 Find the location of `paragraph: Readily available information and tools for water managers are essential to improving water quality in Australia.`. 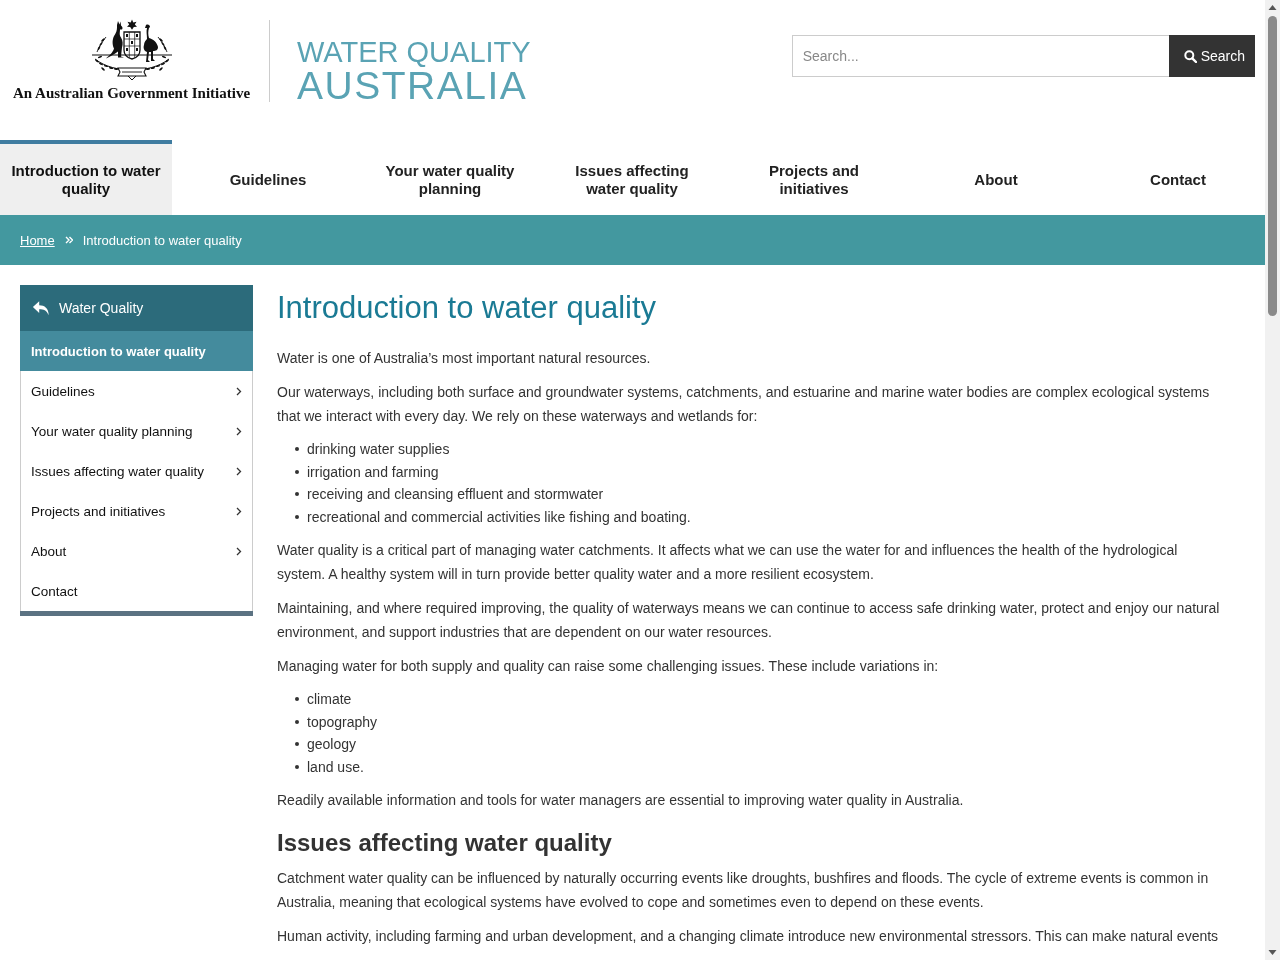

paragraph: Readily available information and tools for water managers are essential to improving water quality in Australia. is located at coordinates (621, 800).